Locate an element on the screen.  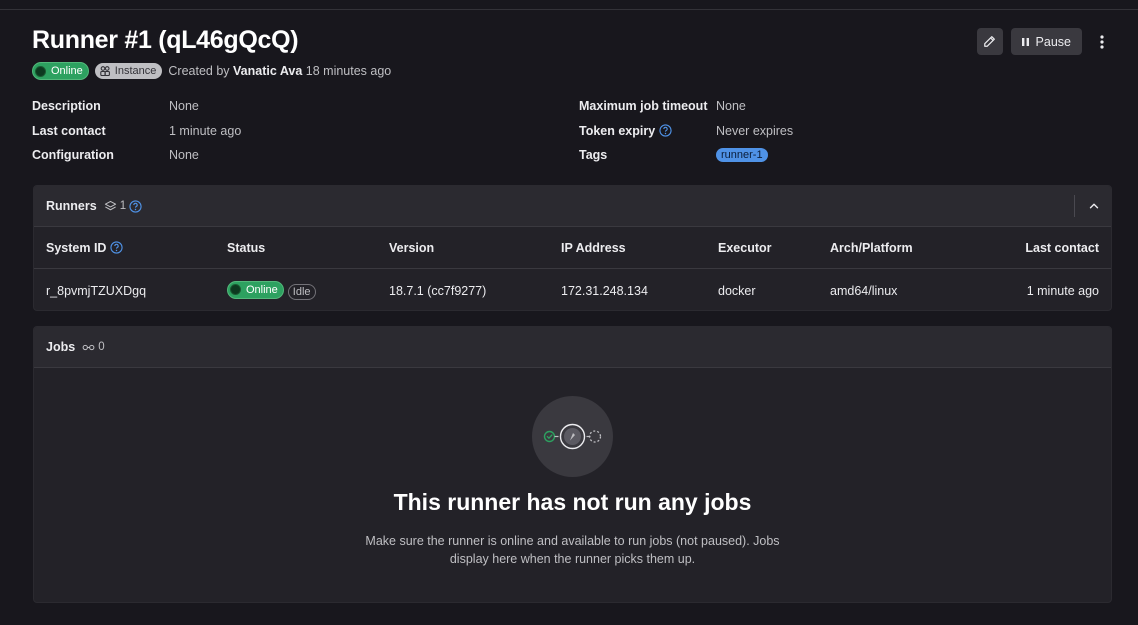
ellipsis-v-icon is located at coordinates (1102, 41).